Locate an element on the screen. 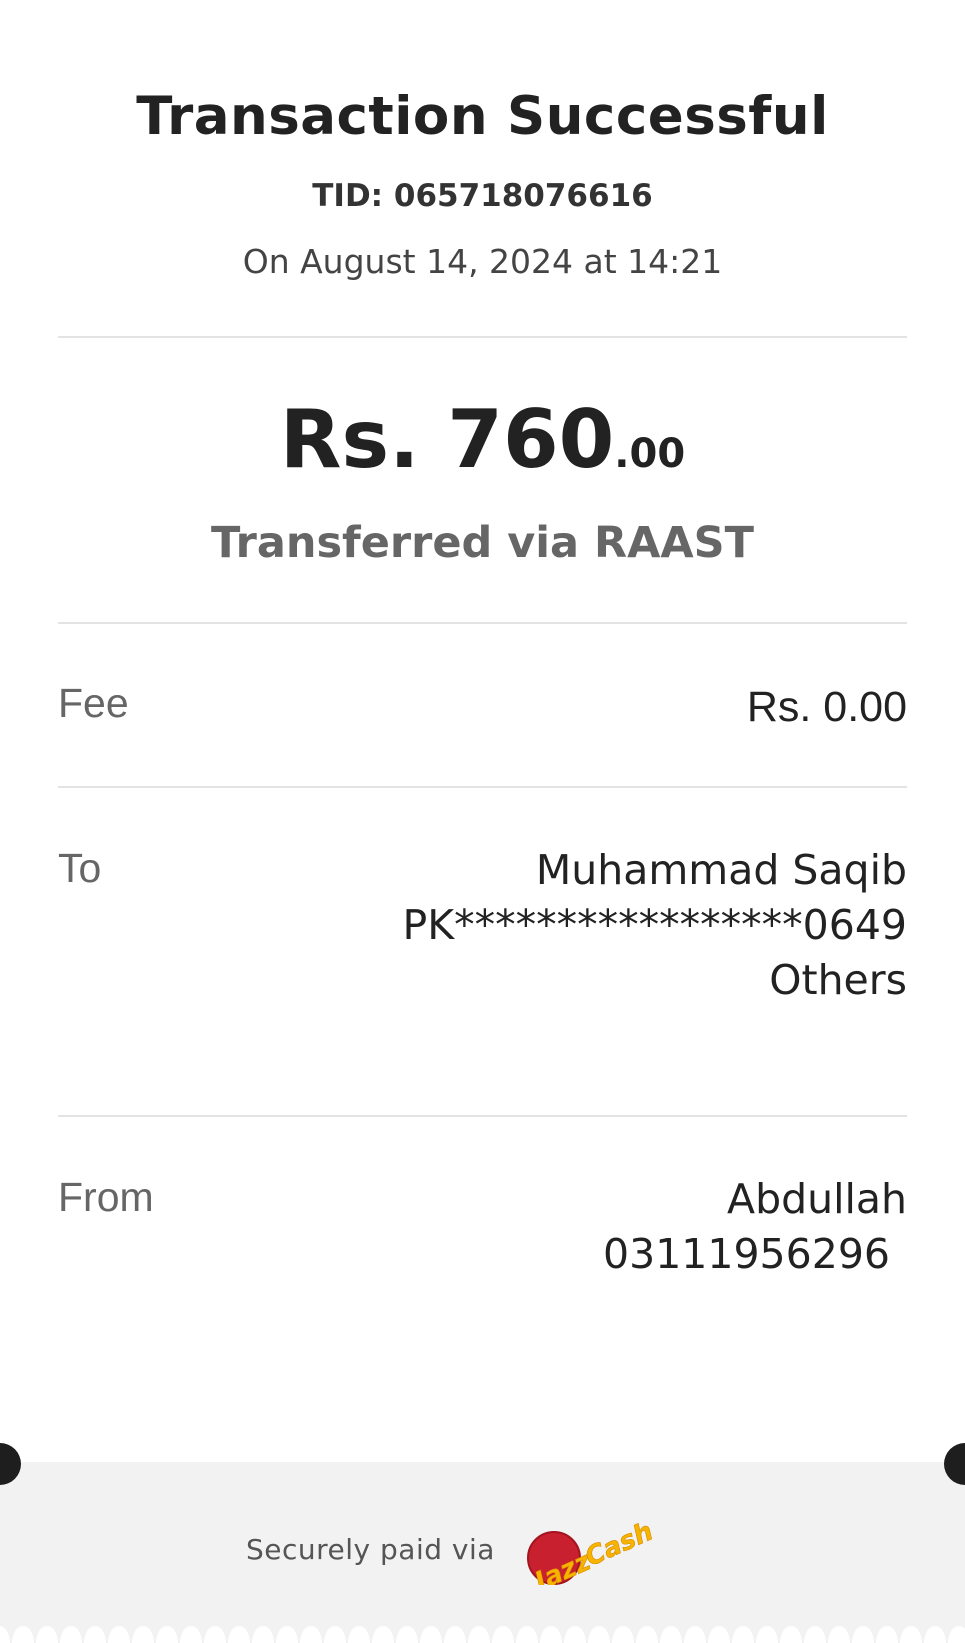 The height and width of the screenshot is (1643, 965). amount-cents: .00 is located at coordinates (650, 454).